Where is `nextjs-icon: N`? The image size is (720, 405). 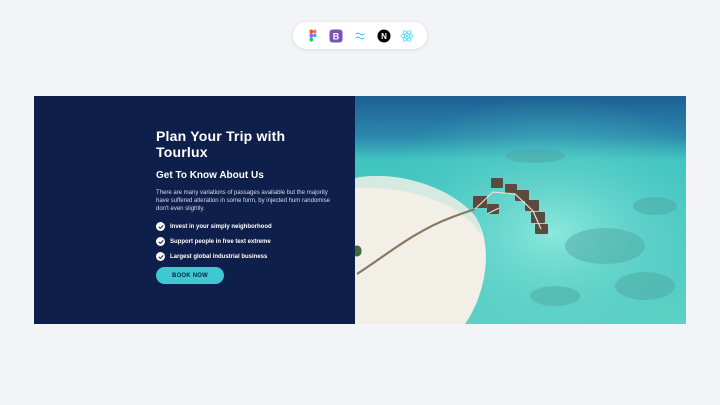
nextjs-icon: N is located at coordinates (384, 35).